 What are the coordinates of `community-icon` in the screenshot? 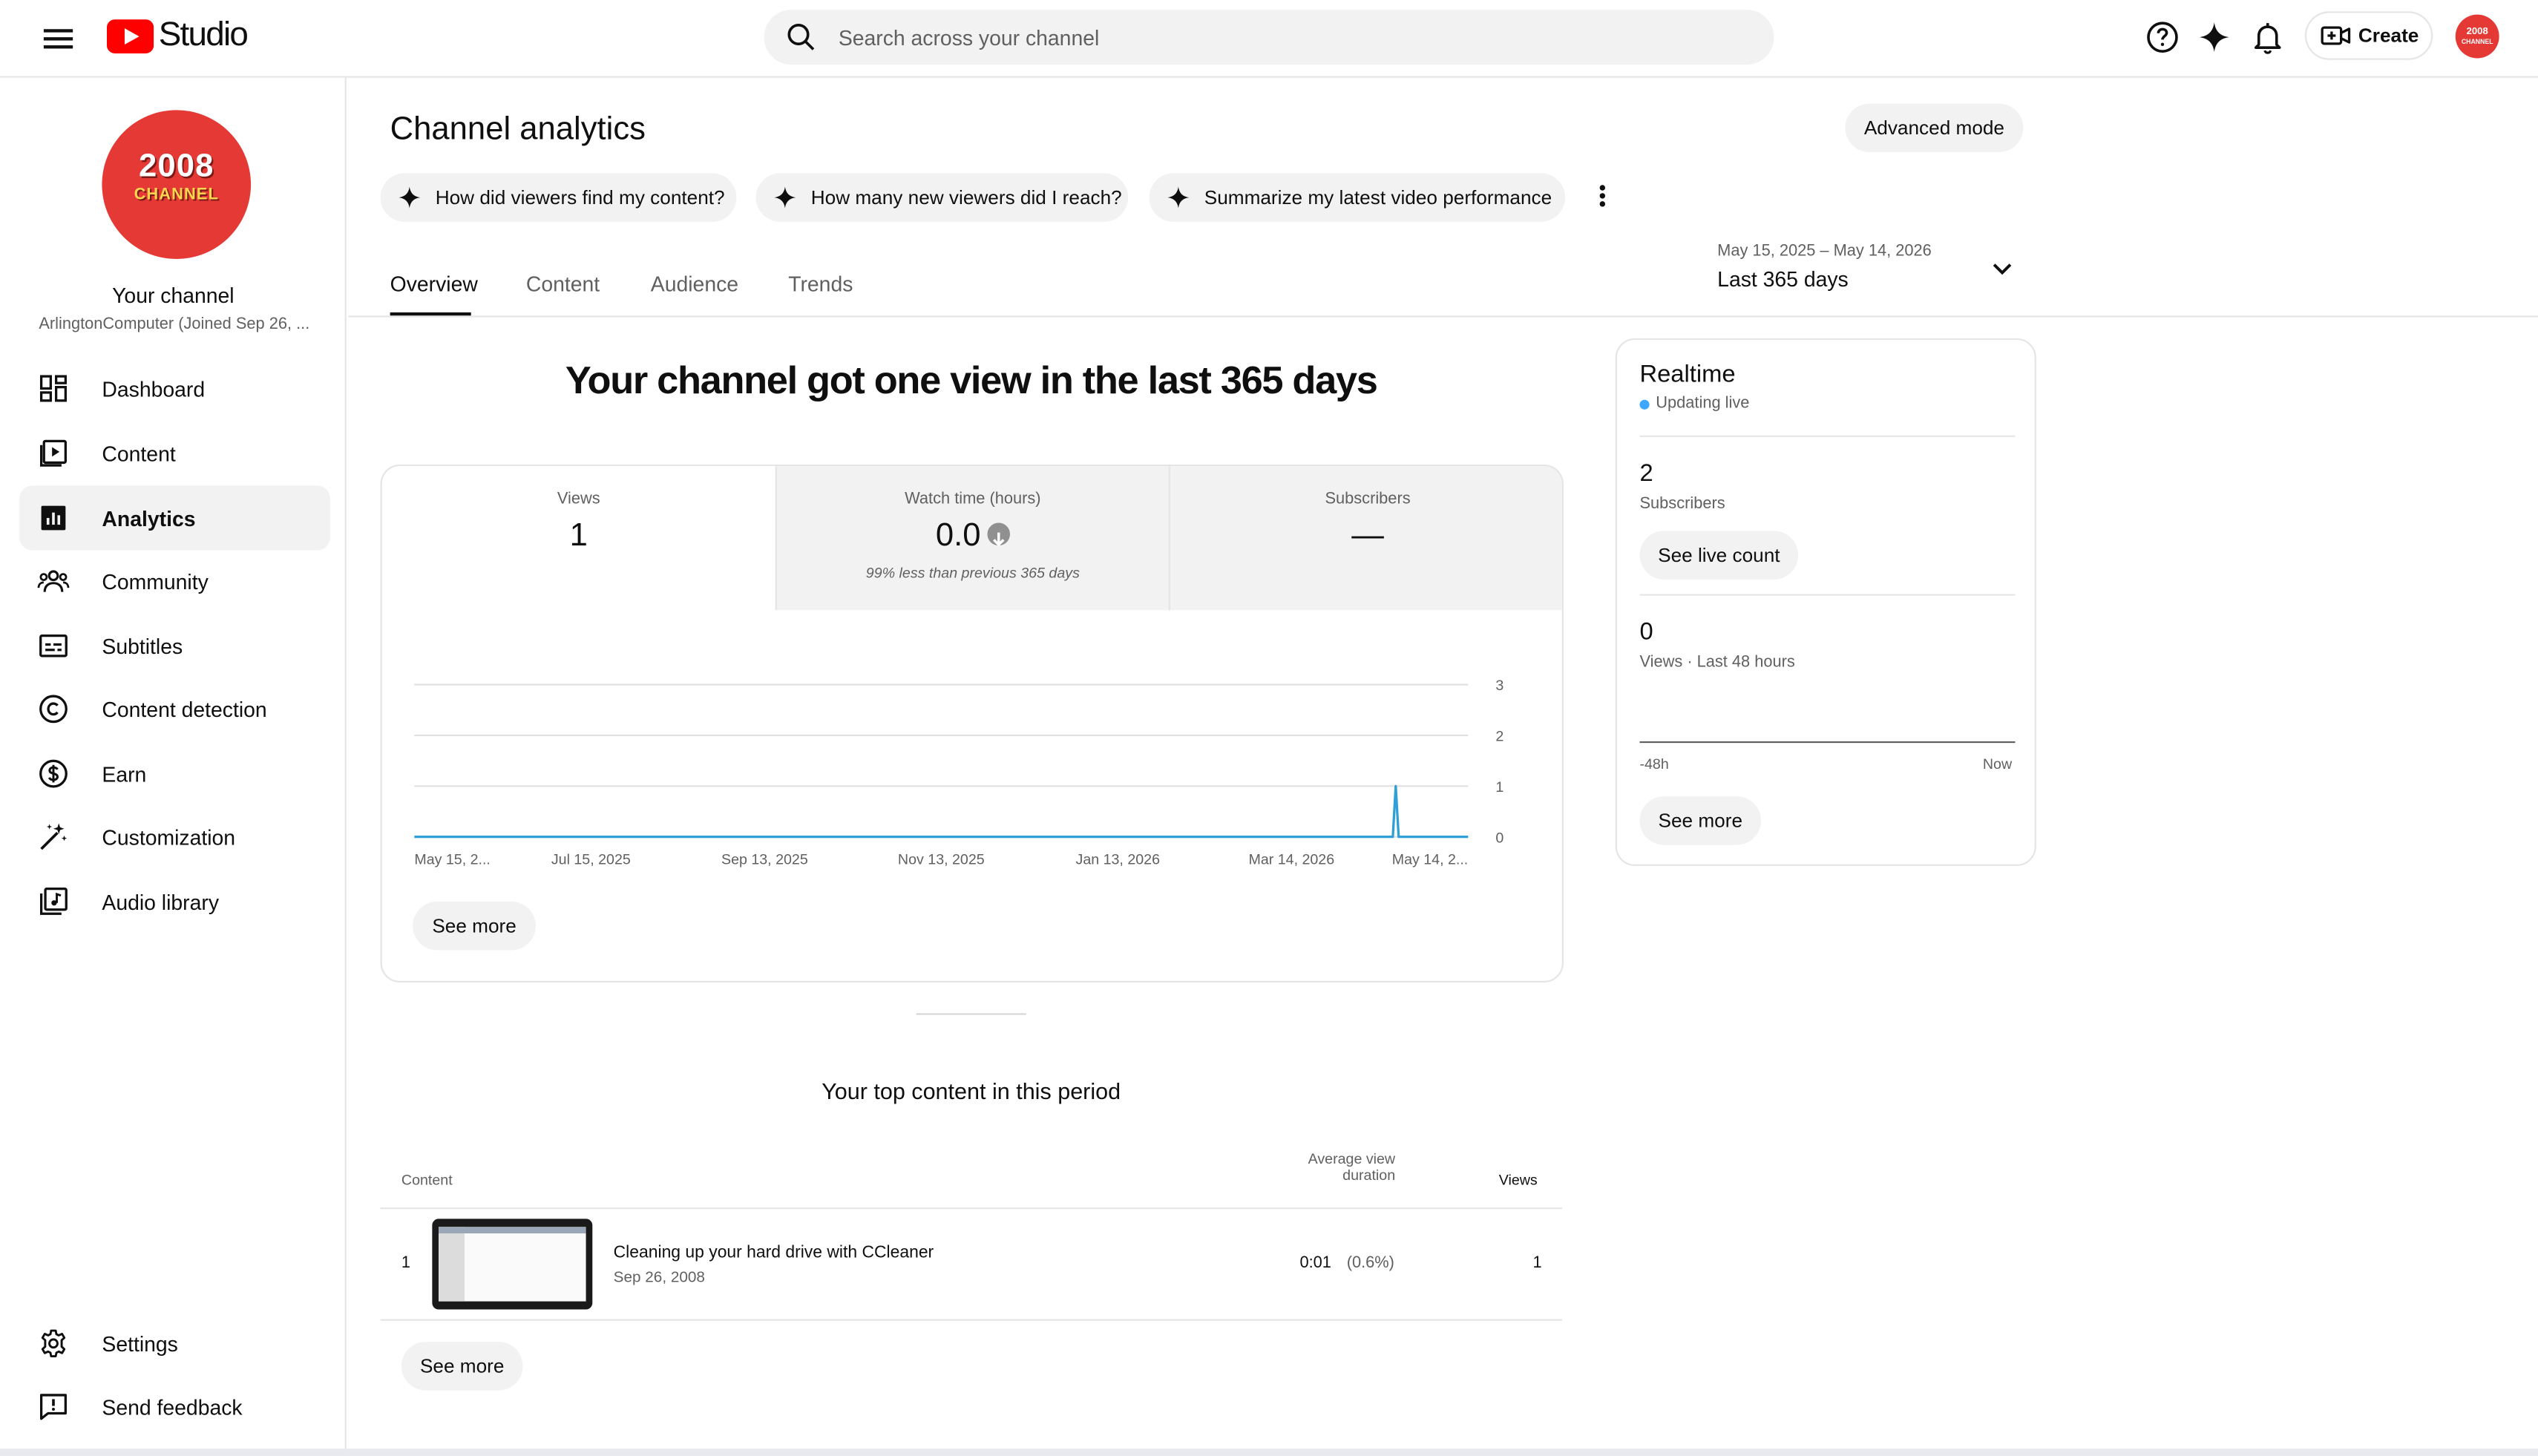 It's located at (53, 581).